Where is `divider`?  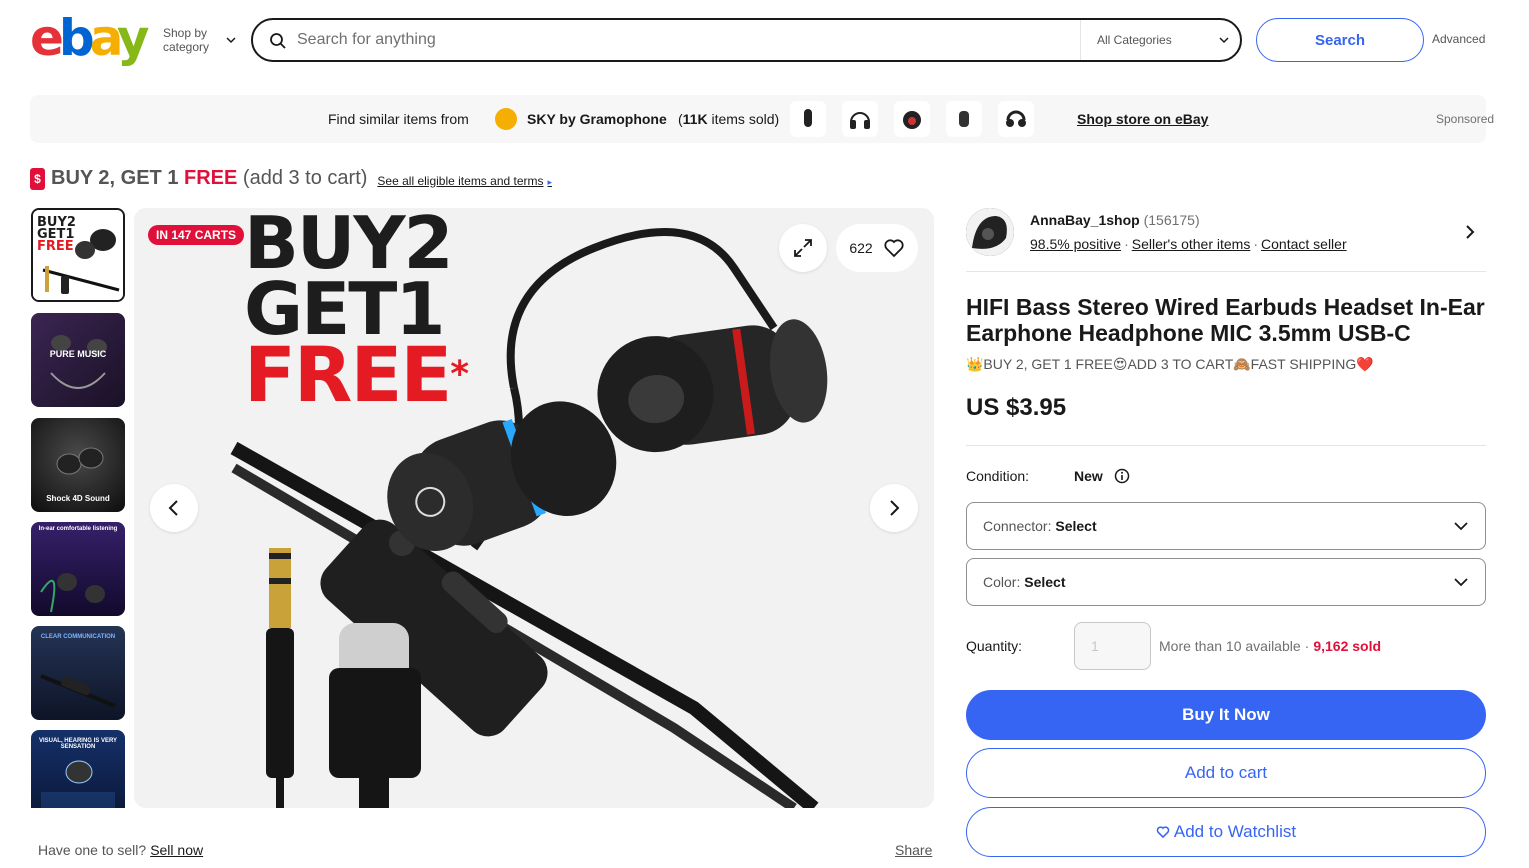 divider is located at coordinates (1226, 445).